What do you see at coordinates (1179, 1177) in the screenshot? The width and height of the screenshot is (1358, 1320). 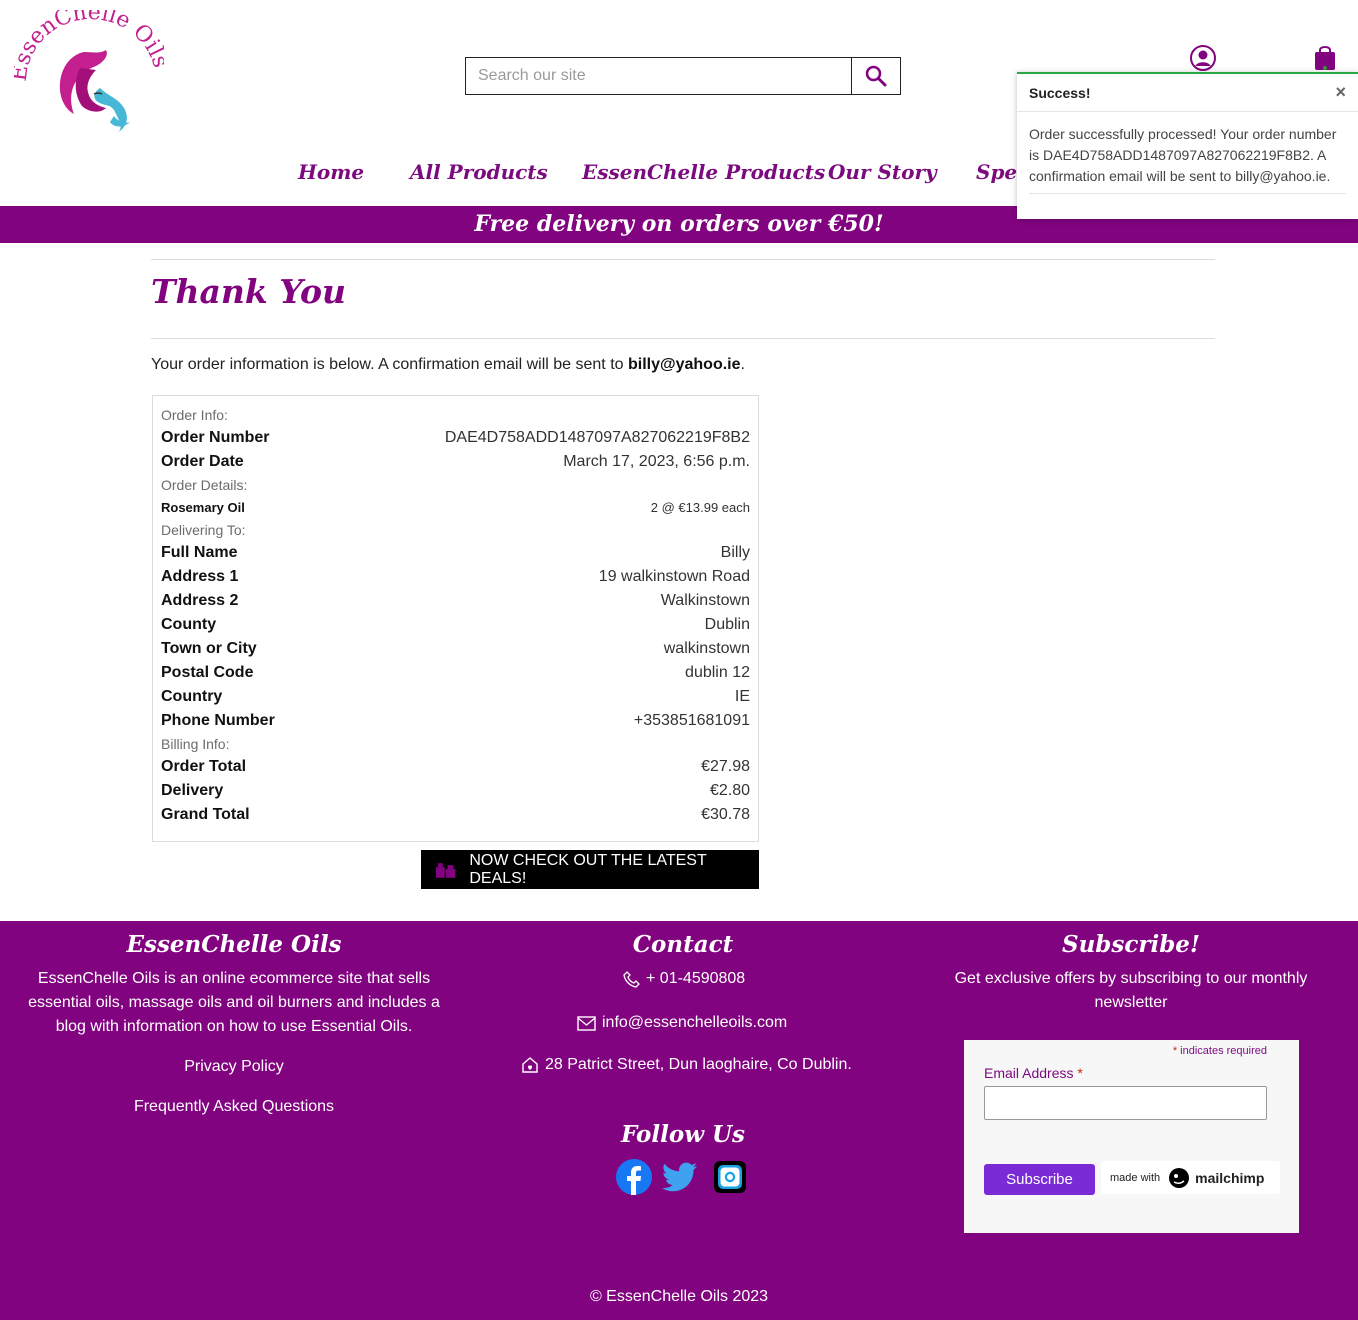 I see `mailchimp-icon` at bounding box center [1179, 1177].